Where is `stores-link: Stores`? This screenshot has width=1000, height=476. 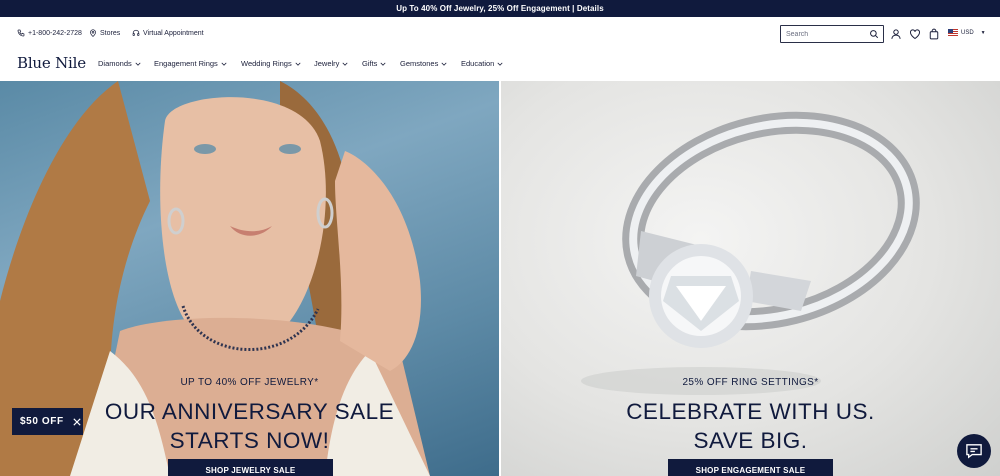
stores-link: Stores is located at coordinates (104, 33).